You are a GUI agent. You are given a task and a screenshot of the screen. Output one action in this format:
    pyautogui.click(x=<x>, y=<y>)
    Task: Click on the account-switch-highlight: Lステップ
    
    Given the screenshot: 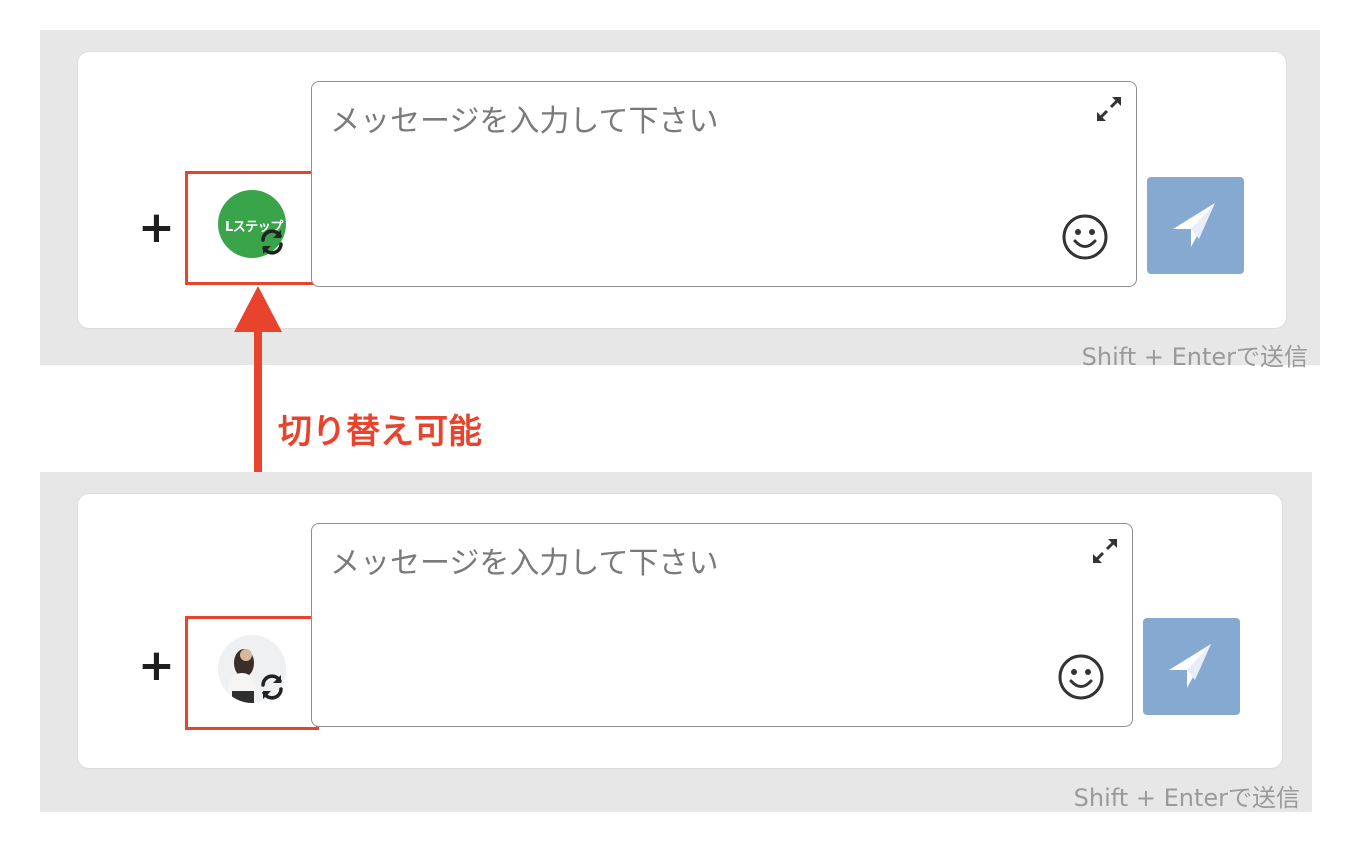 What is the action you would take?
    pyautogui.click(x=252, y=228)
    